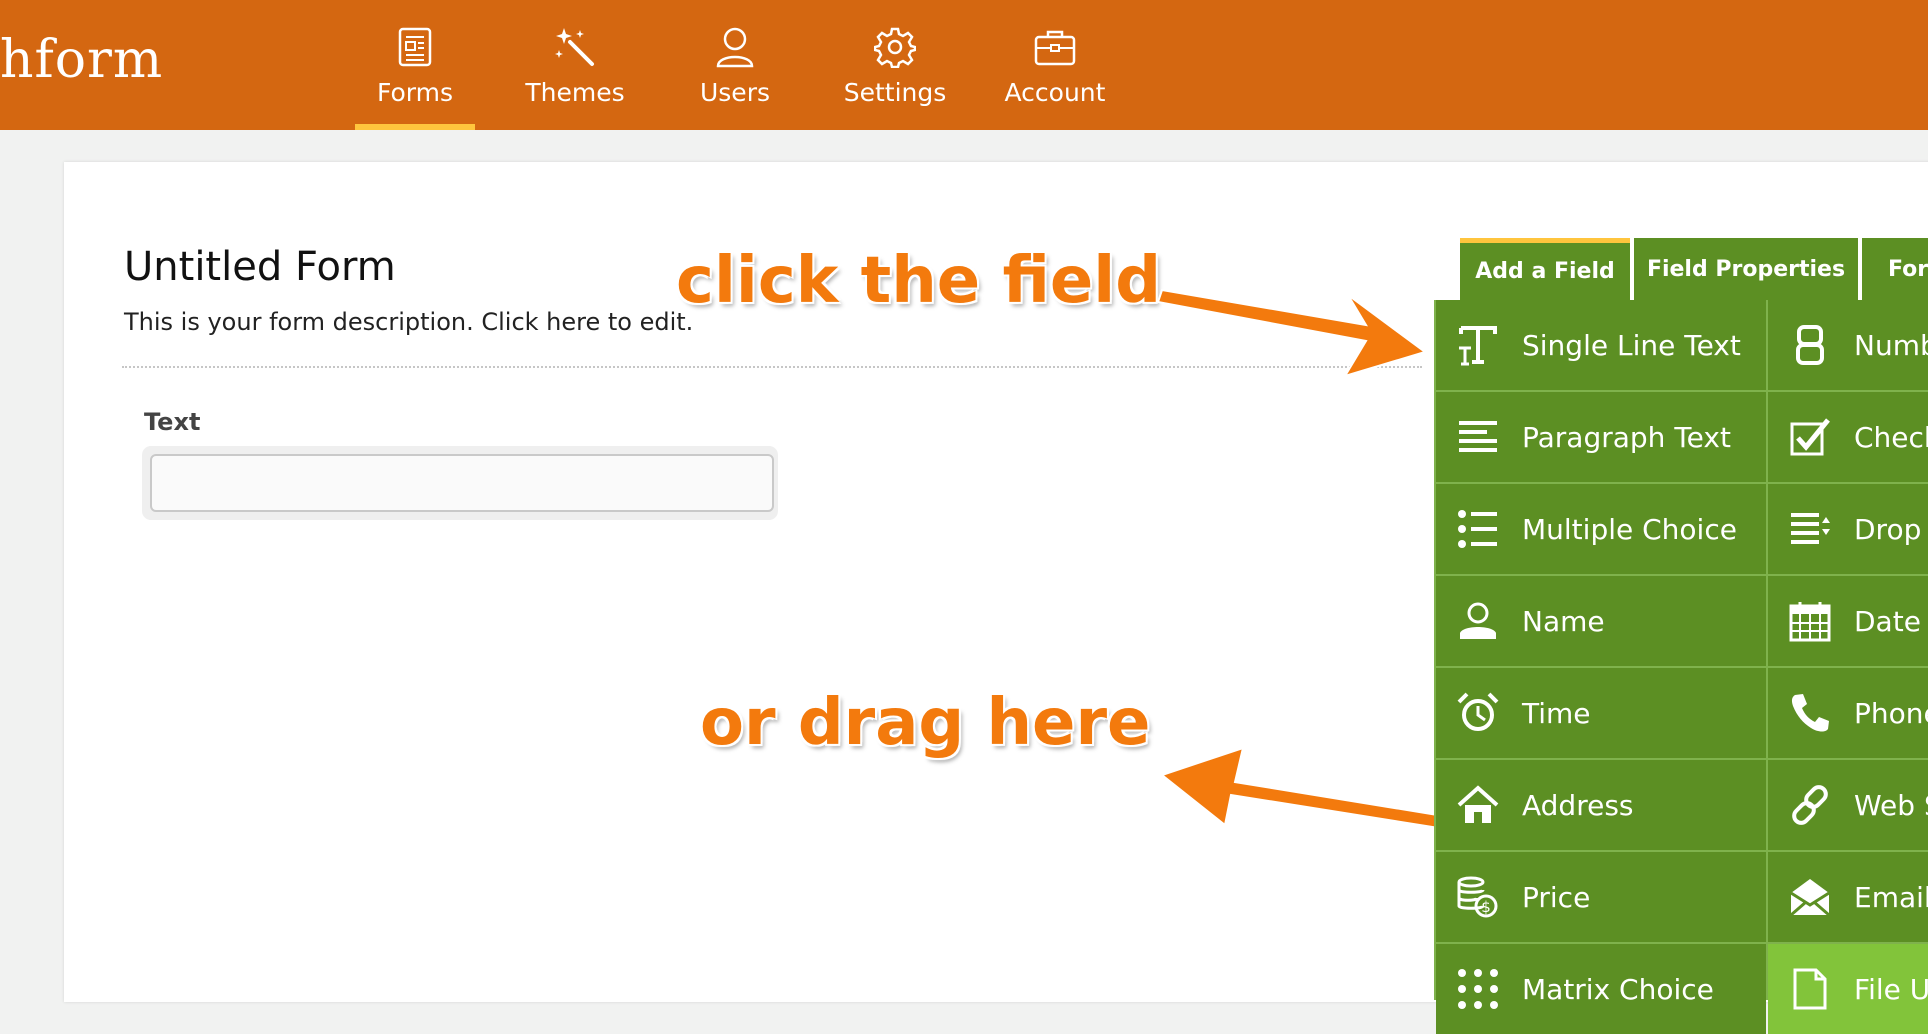 This screenshot has height=1034, width=1928. Describe the element at coordinates (1601, 897) in the screenshot. I see `field-button-price: $ Price` at that location.